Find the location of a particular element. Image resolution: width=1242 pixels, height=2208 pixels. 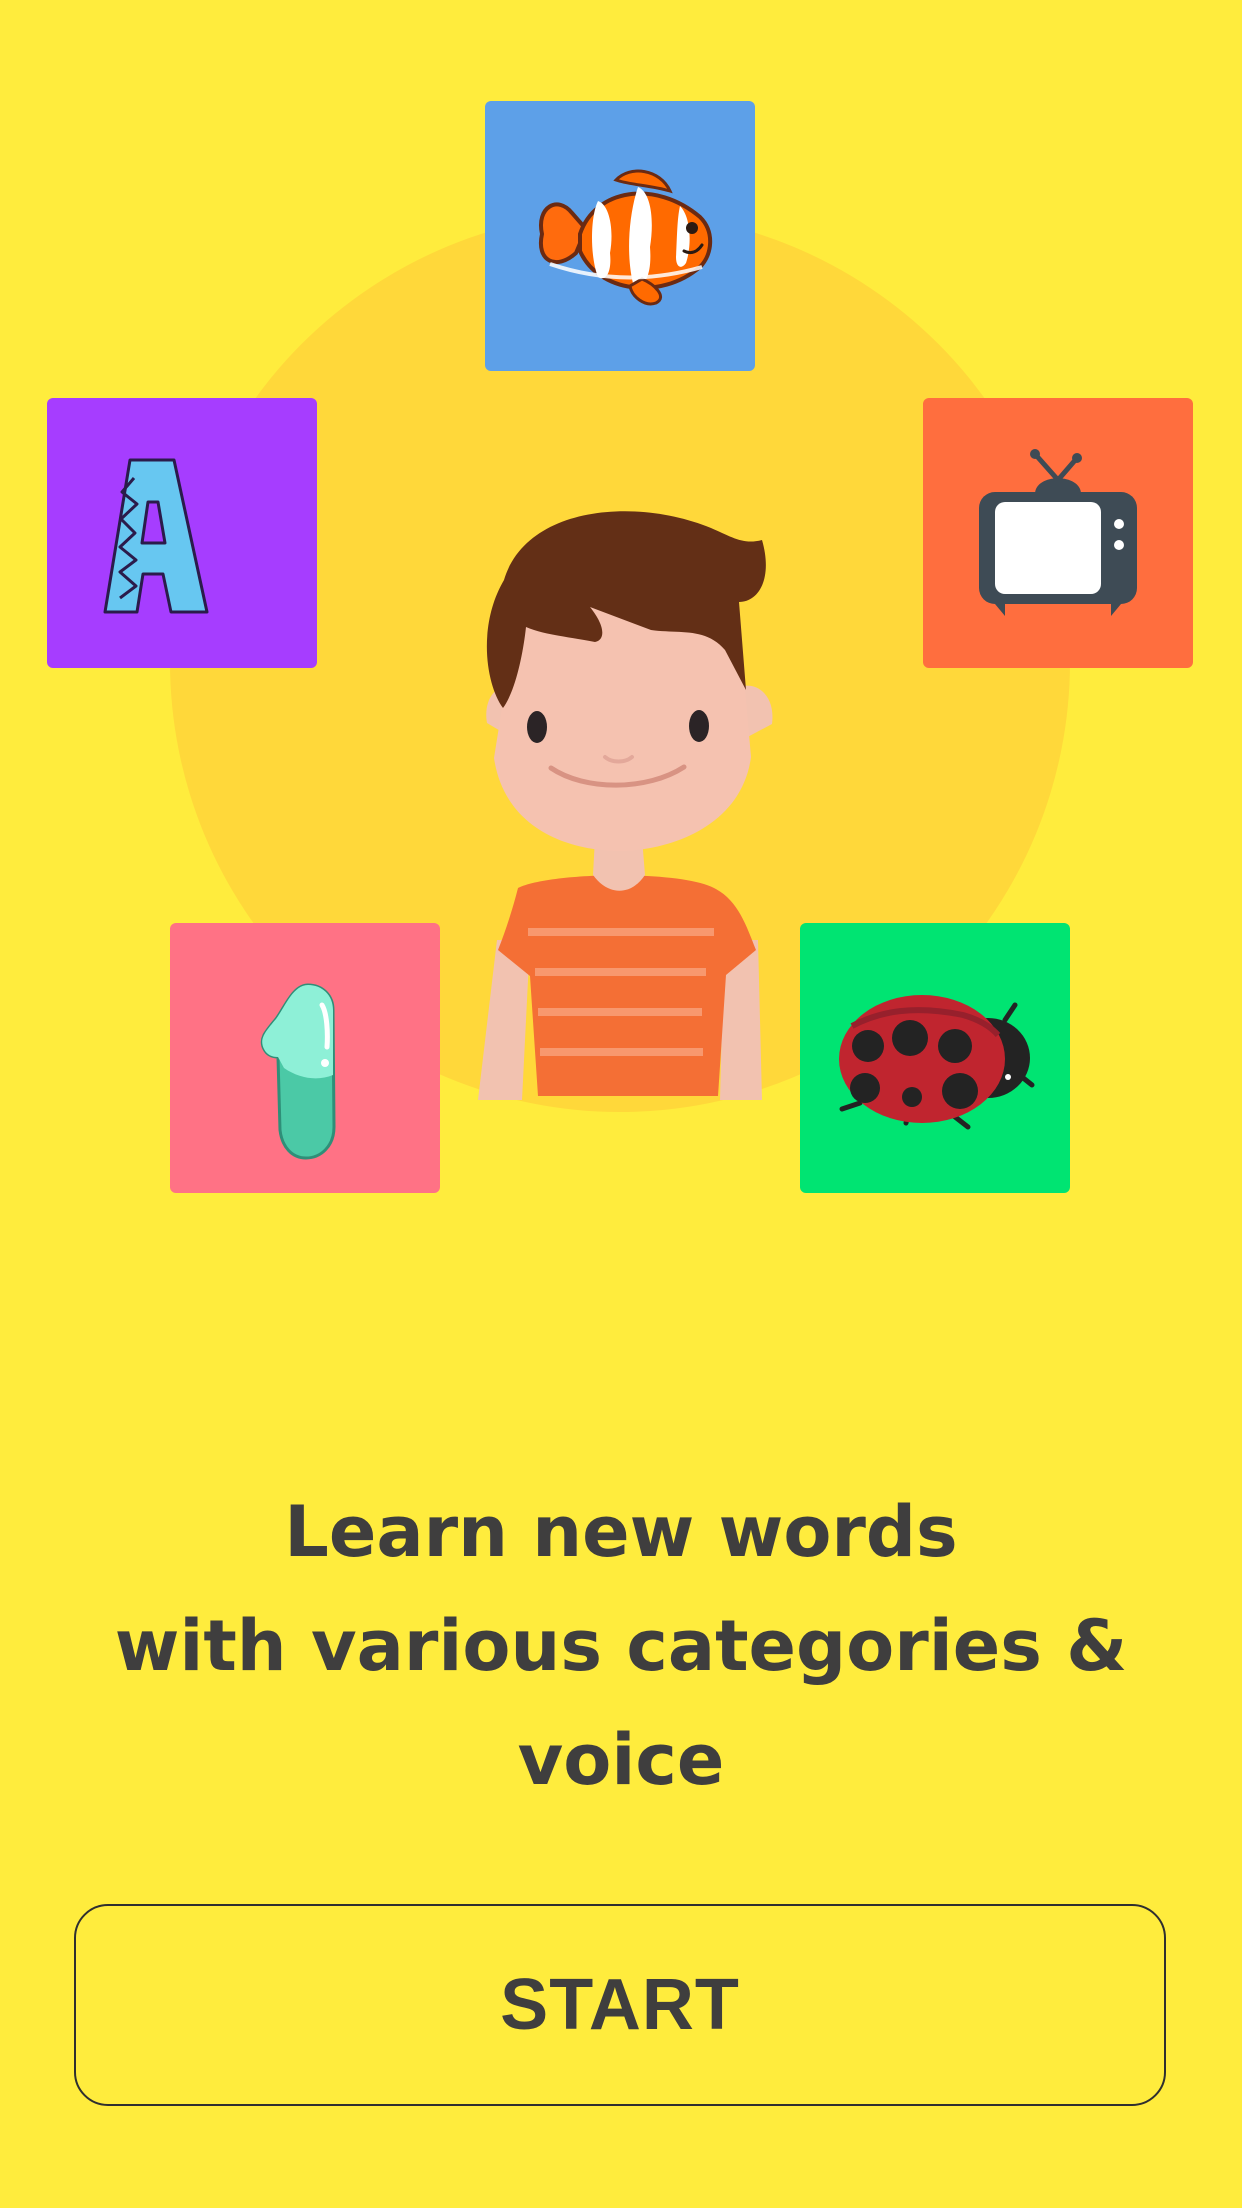

start-button: START is located at coordinates (620, 2005).